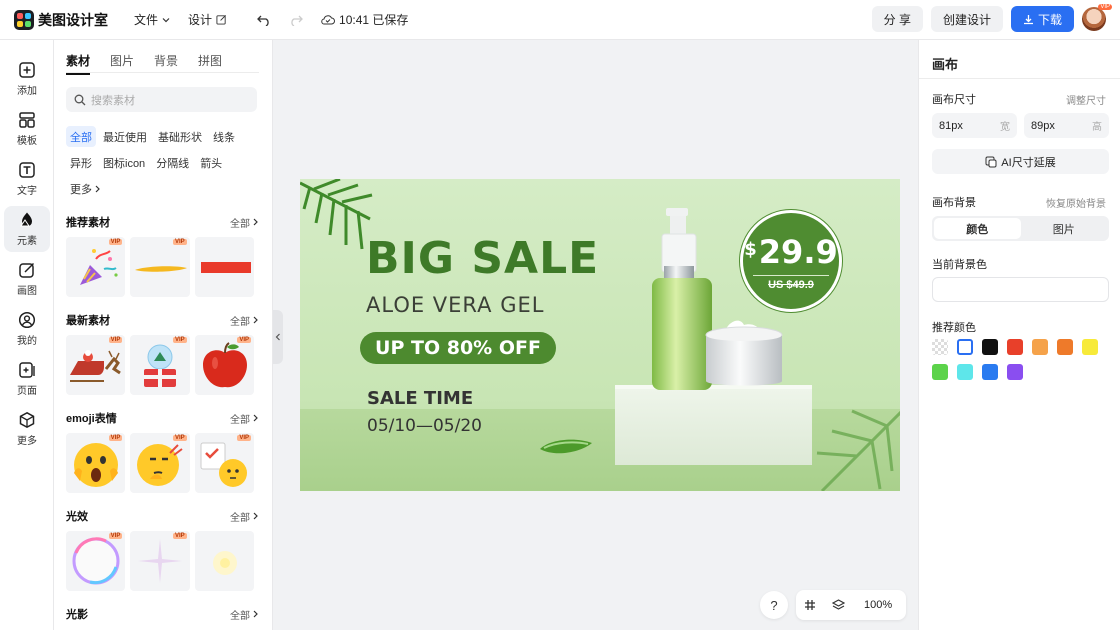  What do you see at coordinates (713, 425) in the screenshot?
I see `display-podium` at bounding box center [713, 425].